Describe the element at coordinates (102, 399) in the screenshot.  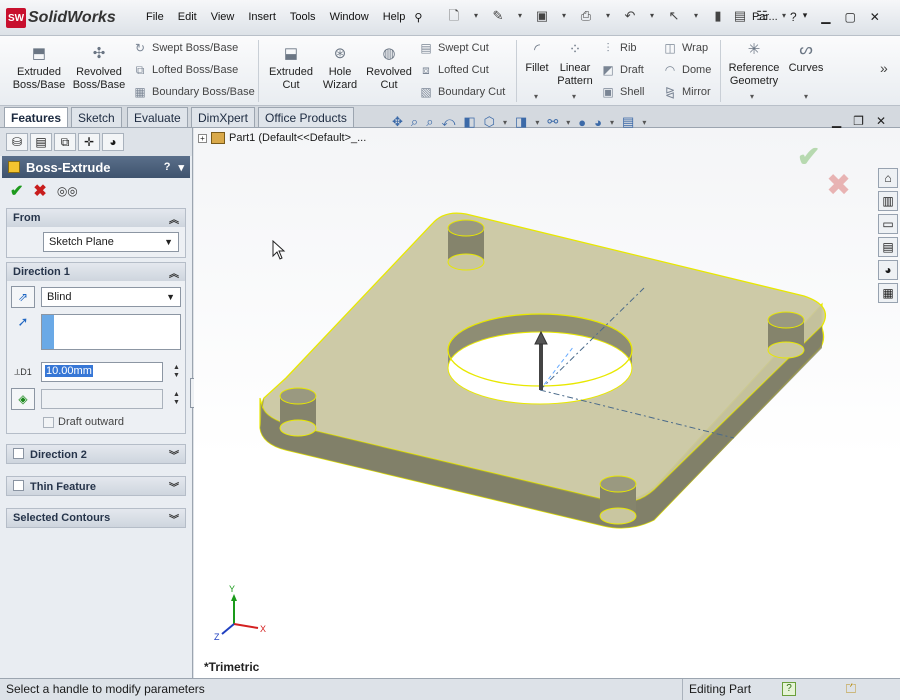
I see `draft-angle-input` at that location.